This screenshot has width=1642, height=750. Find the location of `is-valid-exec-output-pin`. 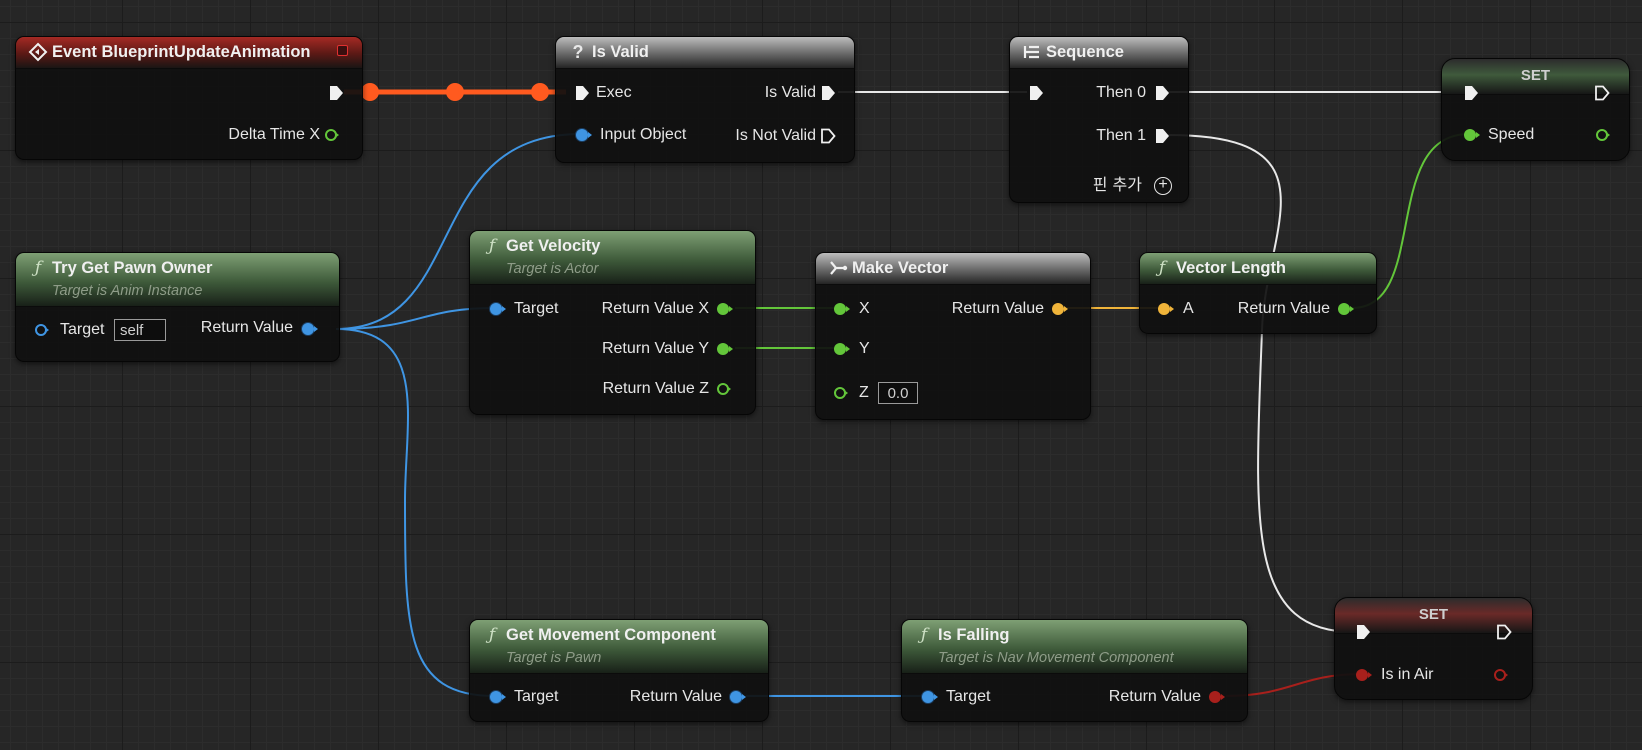

is-valid-exec-output-pin is located at coordinates (828, 93).